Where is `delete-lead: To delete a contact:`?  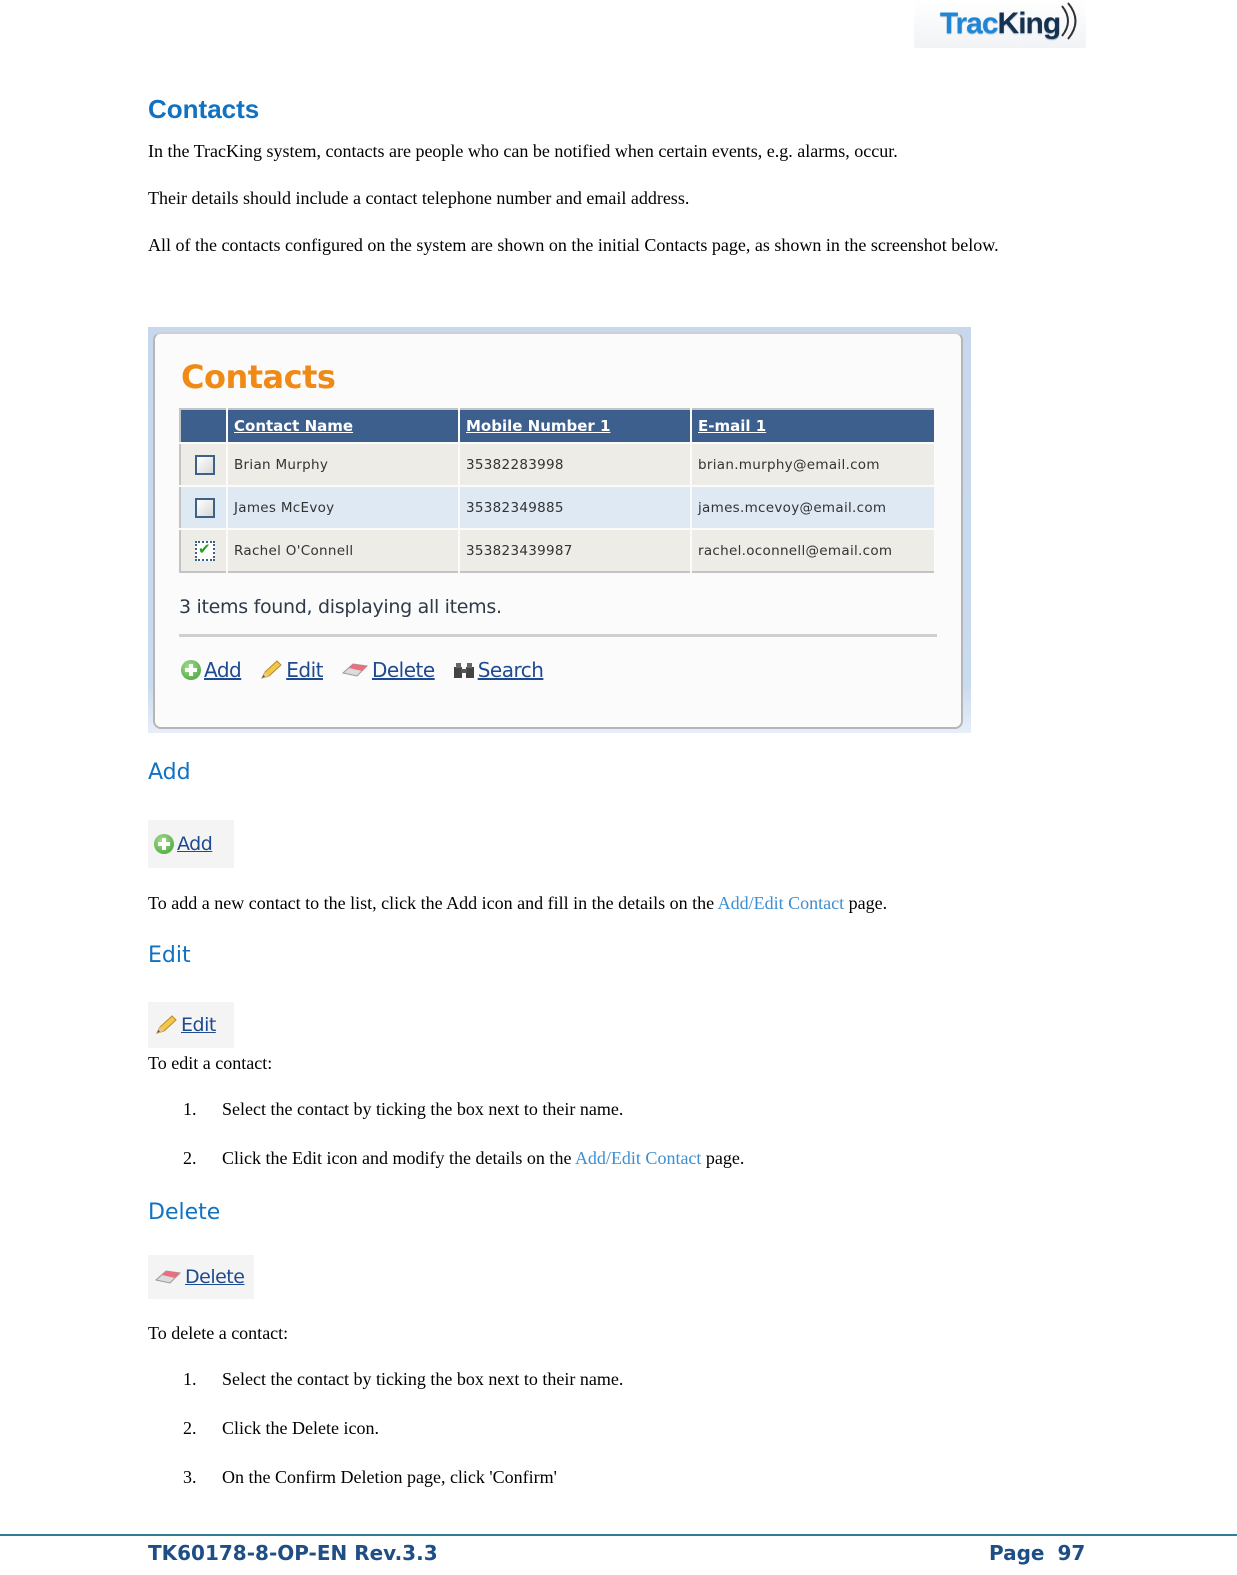
delete-lead: To delete a contact: is located at coordinates (218, 1333).